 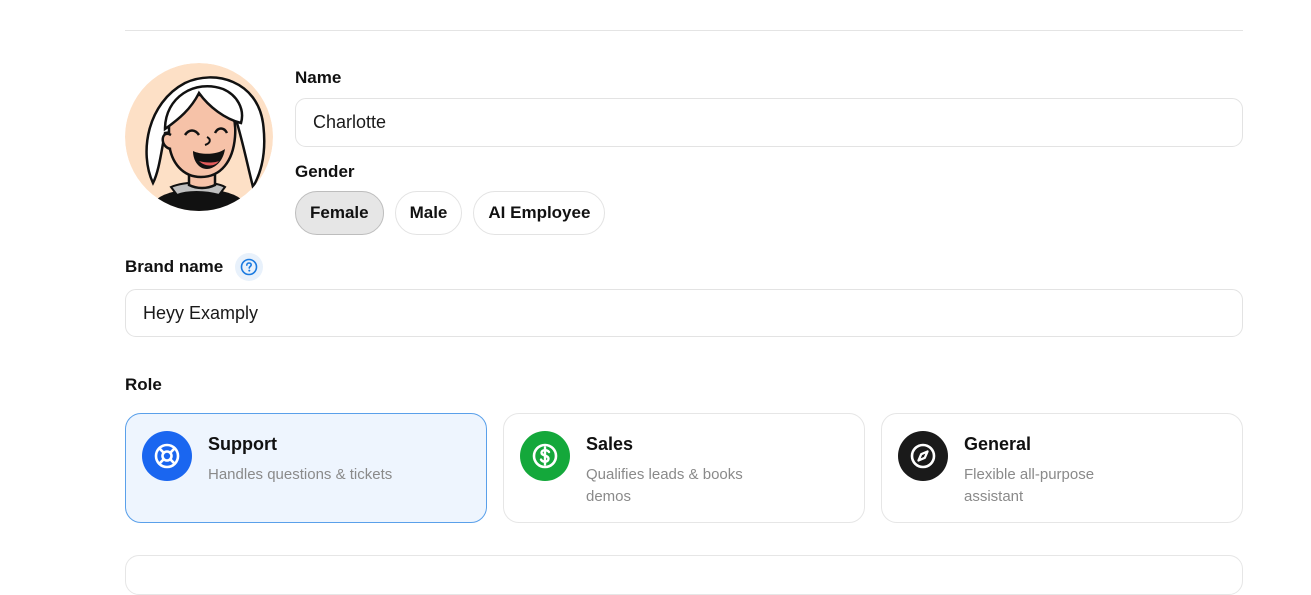 What do you see at coordinates (318, 77) in the screenshot?
I see `name-label: Name` at bounding box center [318, 77].